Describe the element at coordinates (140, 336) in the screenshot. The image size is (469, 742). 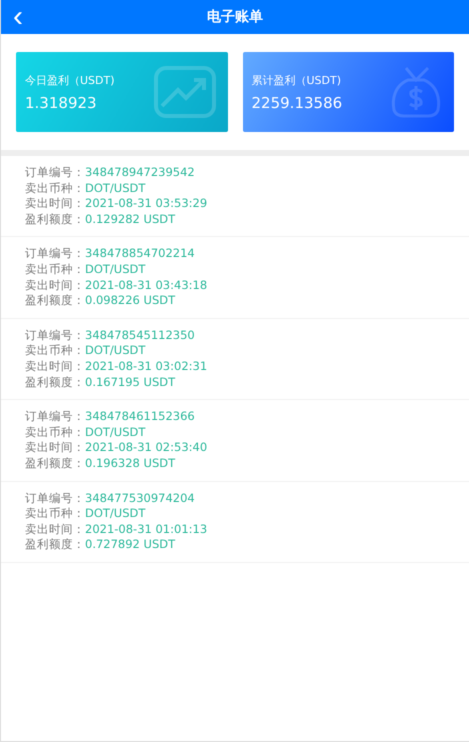
I see `field-value: 348478545112350` at that location.